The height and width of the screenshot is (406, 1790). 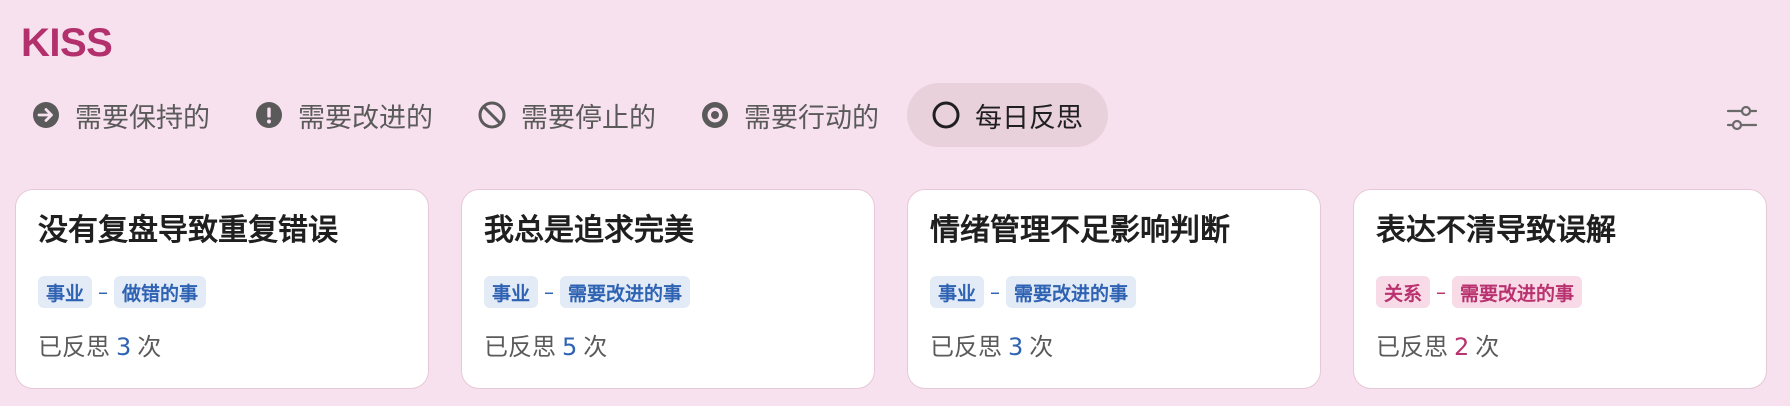 What do you see at coordinates (269, 115) in the screenshot?
I see `exclamation-circle-icon` at bounding box center [269, 115].